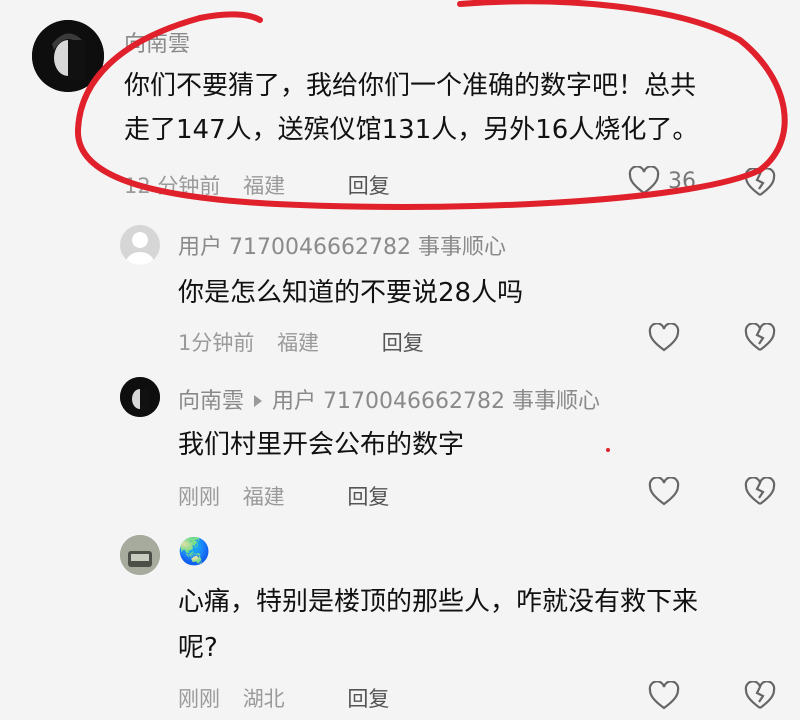 This screenshot has height=720, width=800. I want to click on like-count: 36, so click(682, 181).